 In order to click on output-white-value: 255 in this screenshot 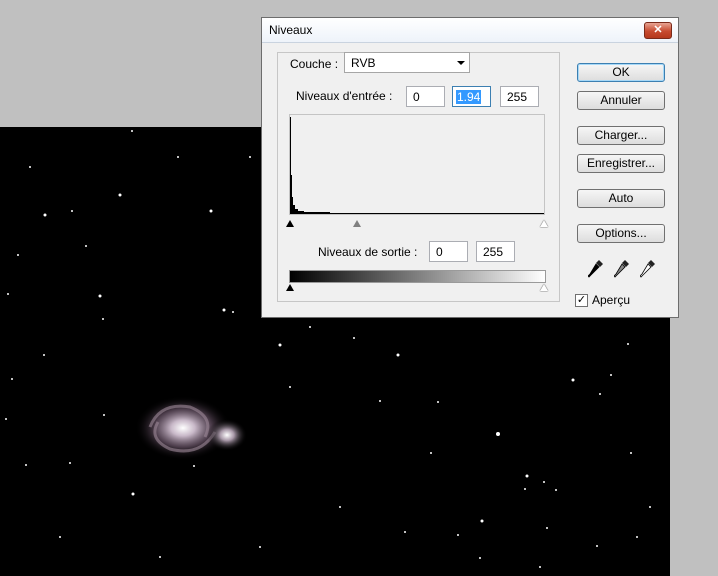, I will do `click(493, 252)`.